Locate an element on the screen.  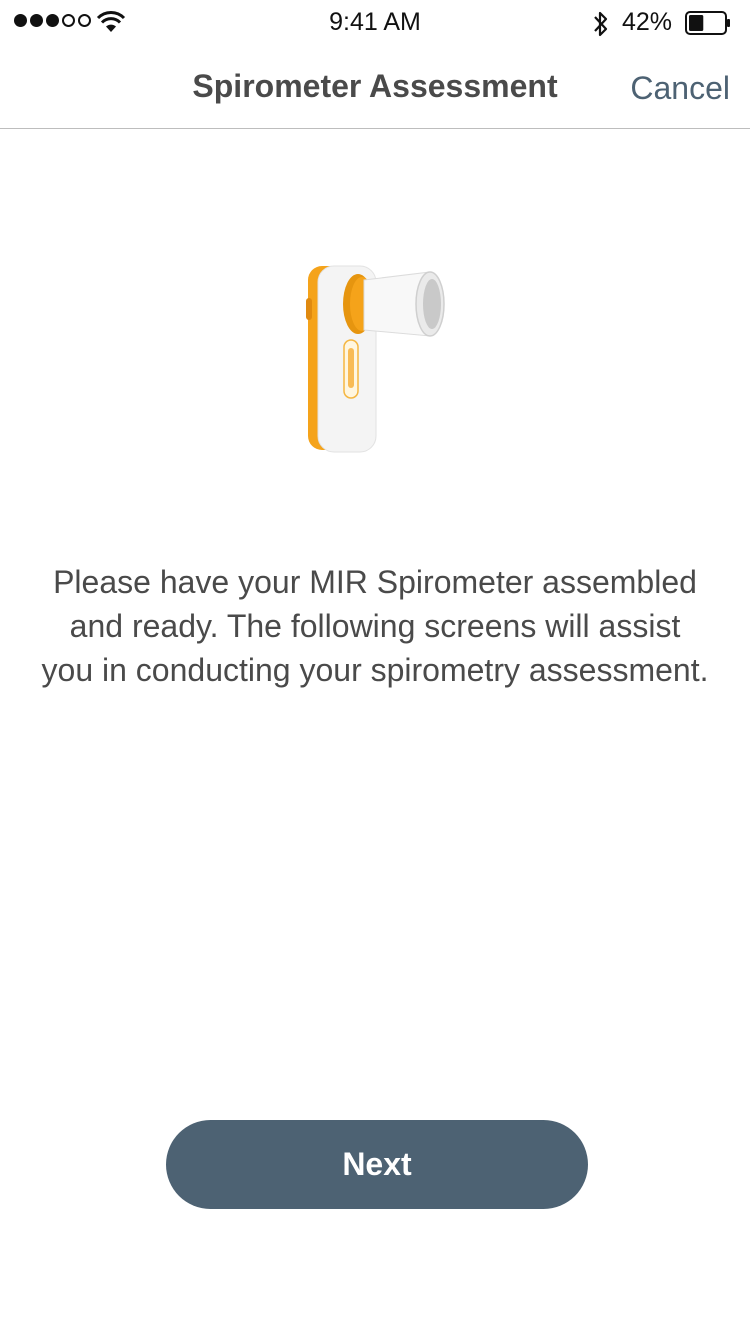
cancel-button: Cancel is located at coordinates (680, 88).